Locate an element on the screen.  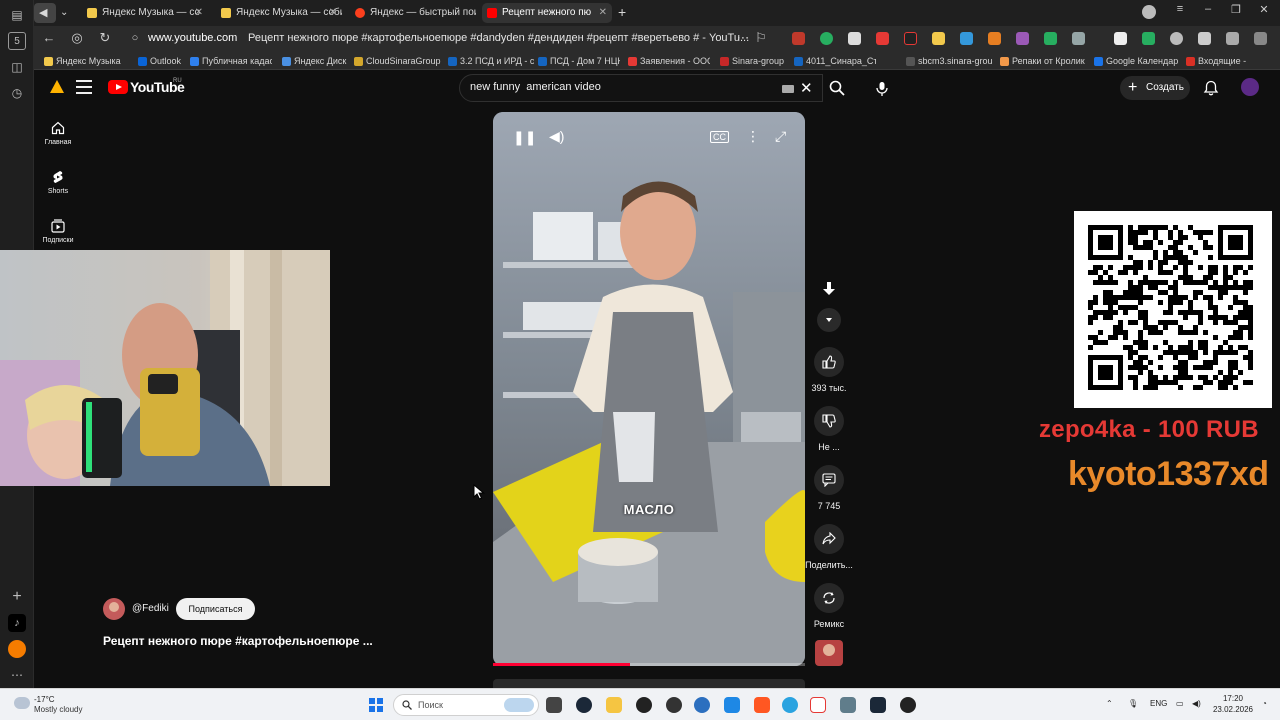
tabs-panel-icon: ▤ is located at coordinates (17, 15).